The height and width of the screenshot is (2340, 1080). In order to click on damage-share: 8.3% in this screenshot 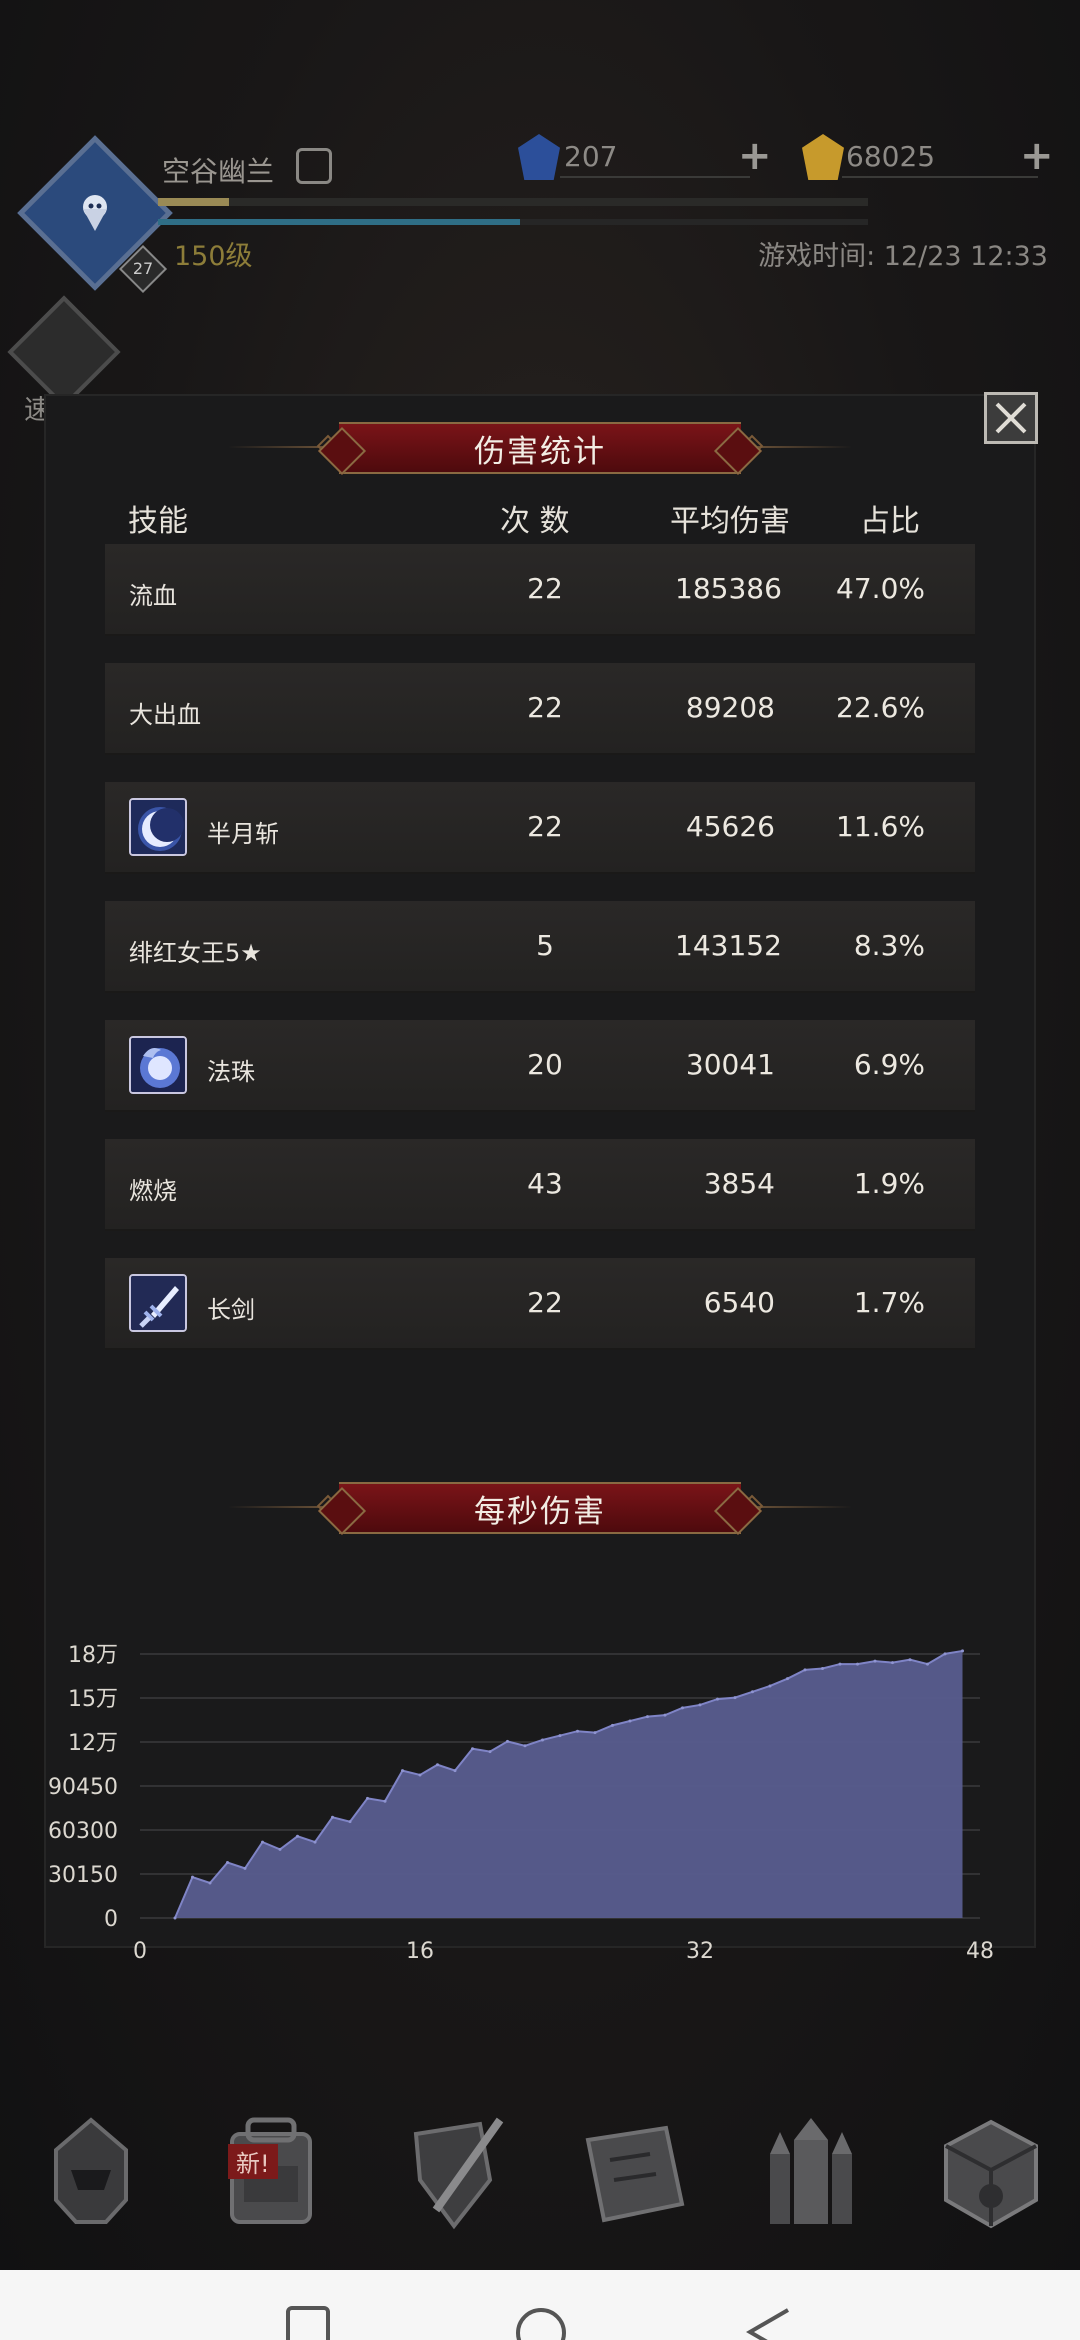, I will do `click(889, 945)`.